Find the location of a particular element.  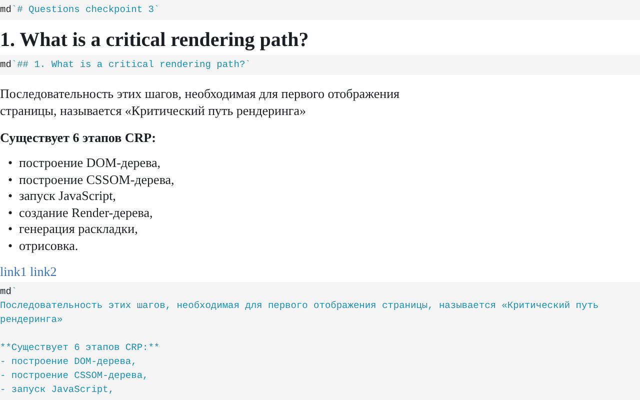

bold-text: Существует 6 этапов CRP: is located at coordinates (78, 137).